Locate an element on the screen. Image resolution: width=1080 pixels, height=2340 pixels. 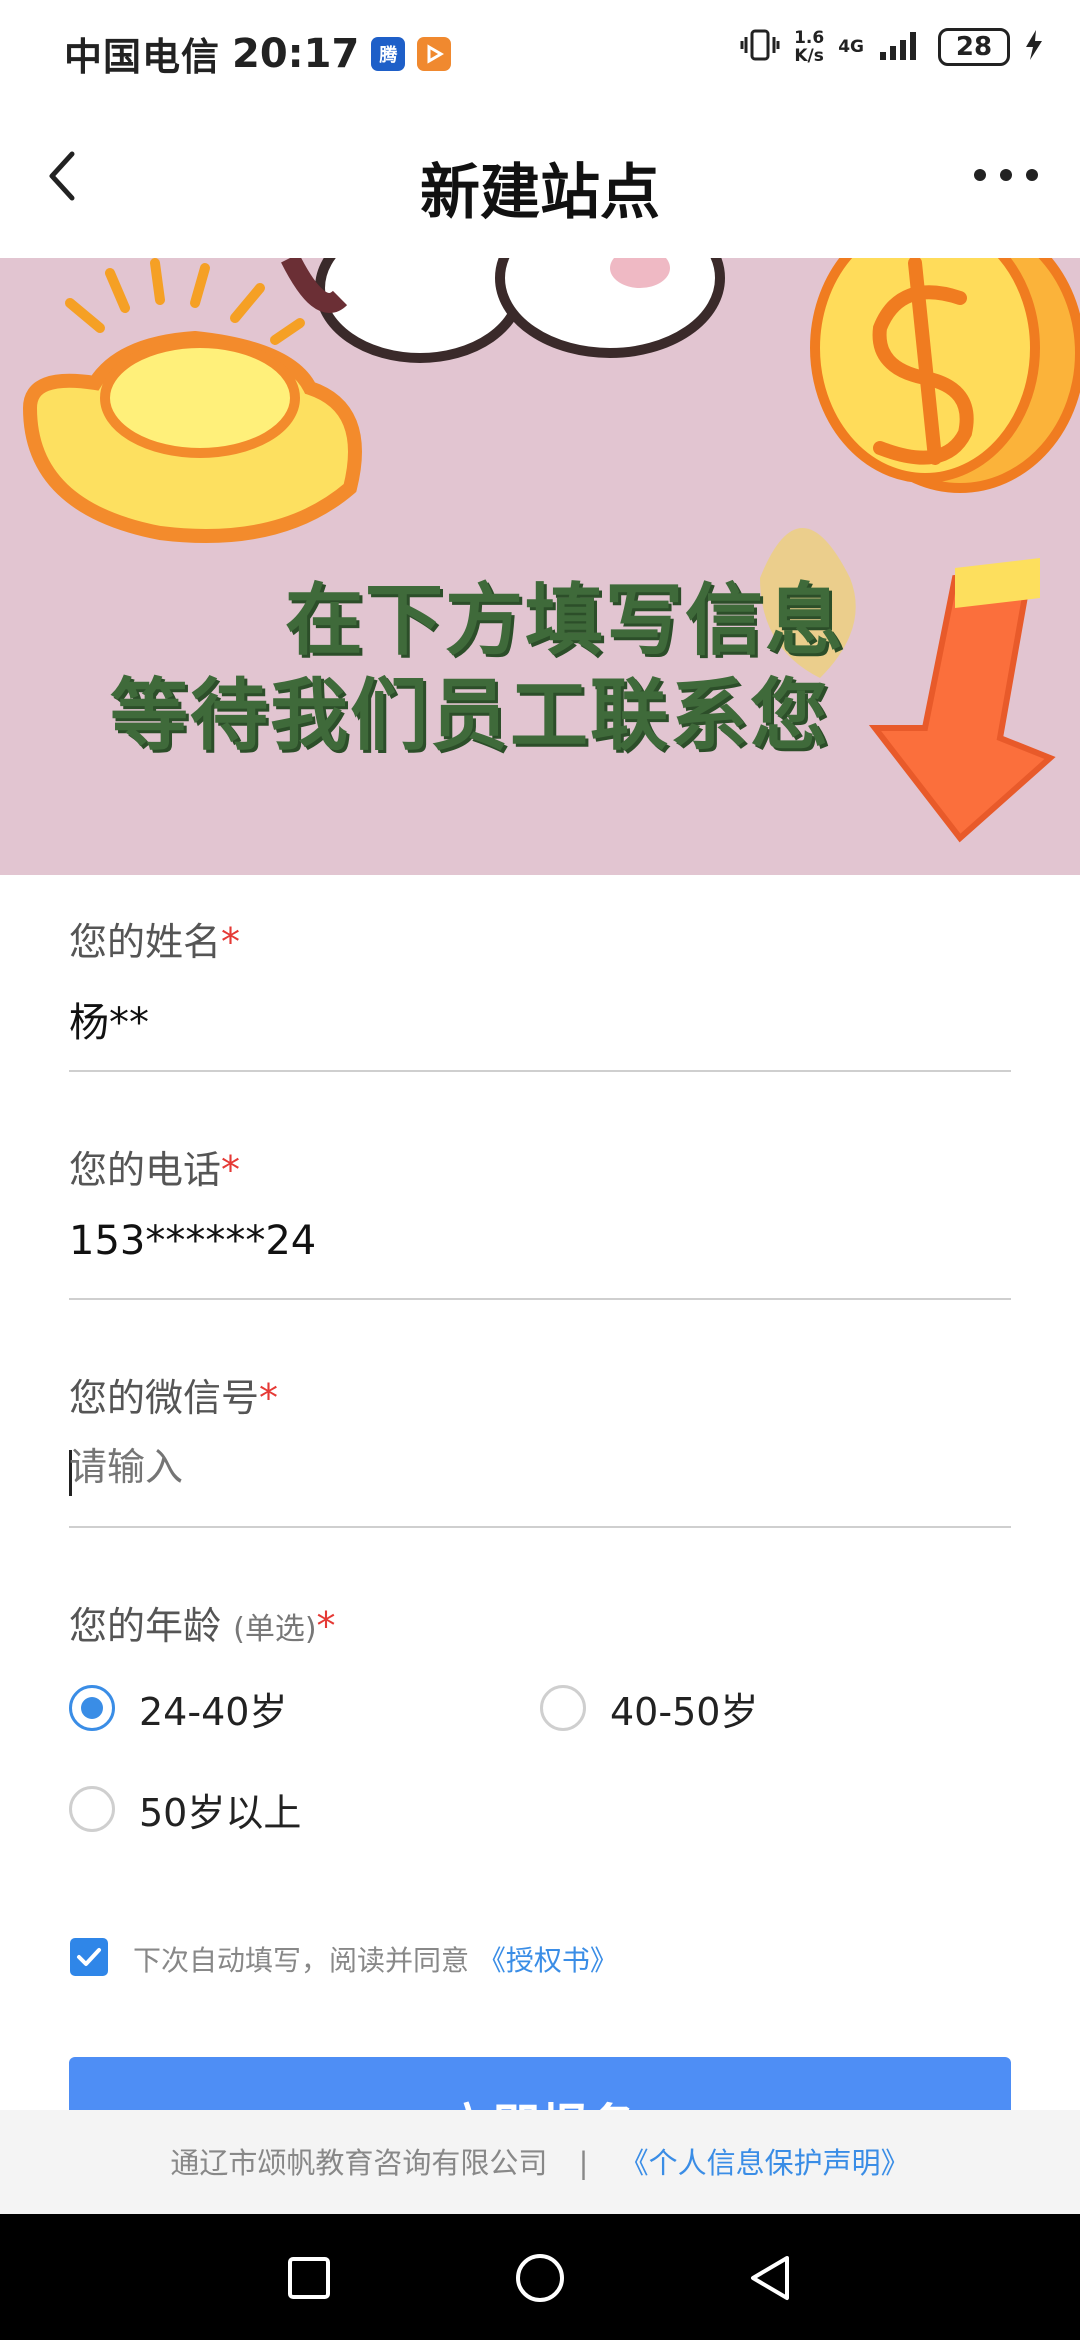
charging-icon is located at coordinates (1034, 47).